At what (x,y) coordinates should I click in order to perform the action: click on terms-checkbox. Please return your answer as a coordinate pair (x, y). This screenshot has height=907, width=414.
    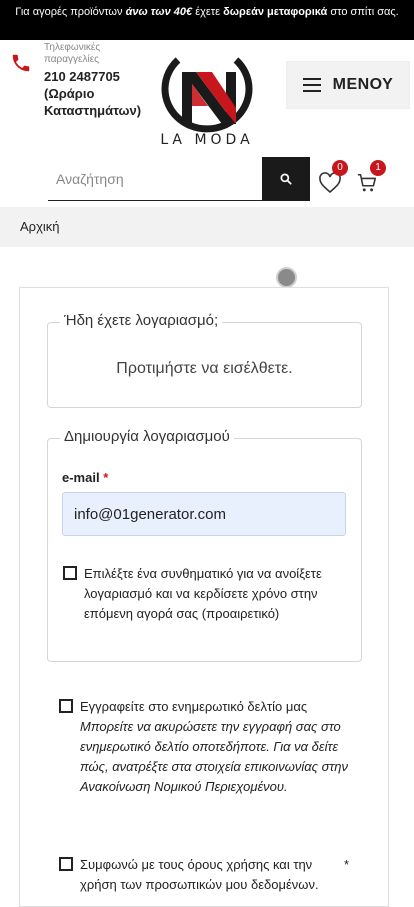
    Looking at the image, I should click on (66, 864).